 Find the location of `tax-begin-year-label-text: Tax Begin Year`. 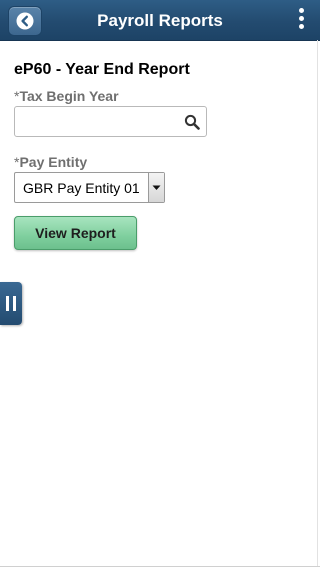

tax-begin-year-label-text: Tax Begin Year is located at coordinates (69, 96).